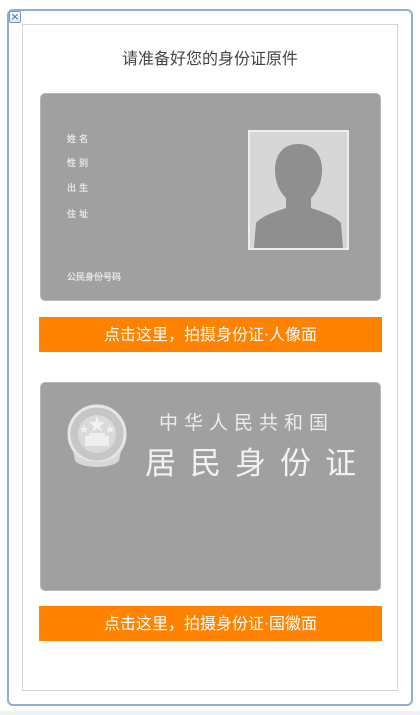 The image size is (420, 715). What do you see at coordinates (210, 334) in the screenshot?
I see `capture-front-button: 点击这里，拍摄身份证·人像面` at bounding box center [210, 334].